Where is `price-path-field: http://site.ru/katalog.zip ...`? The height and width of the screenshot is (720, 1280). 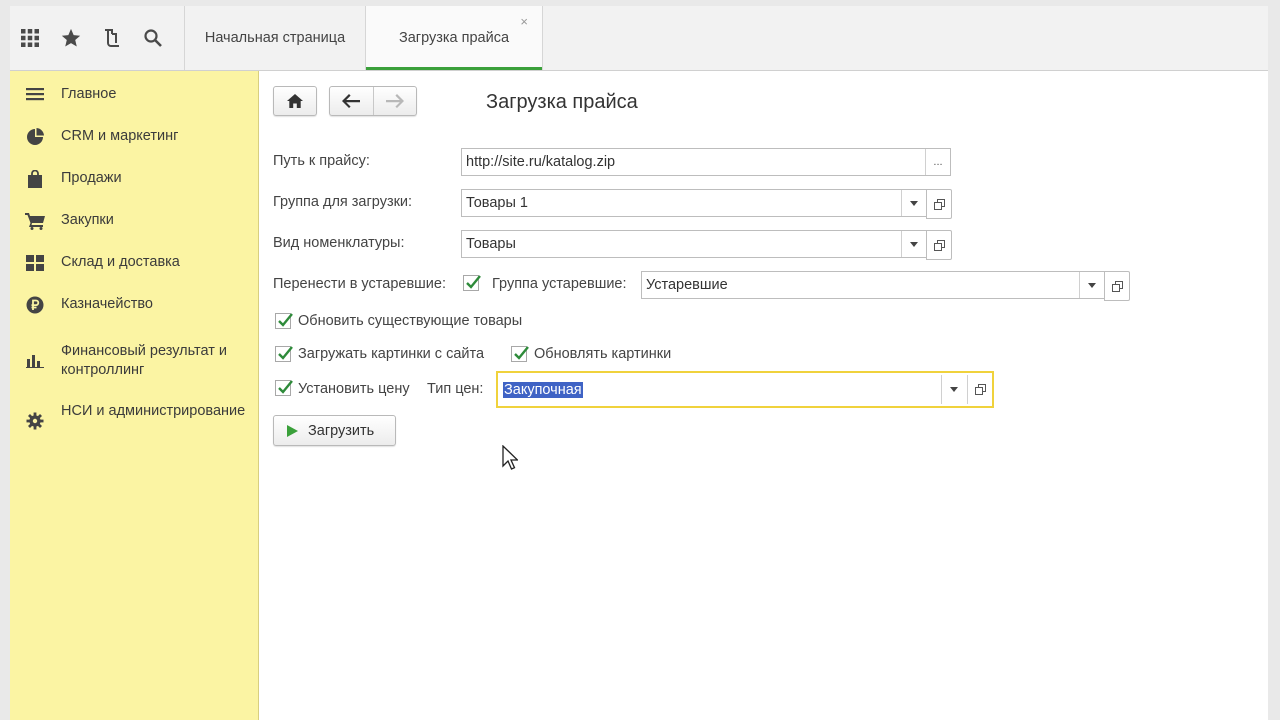
price-path-field: http://site.ru/katalog.zip ... is located at coordinates (706, 162).